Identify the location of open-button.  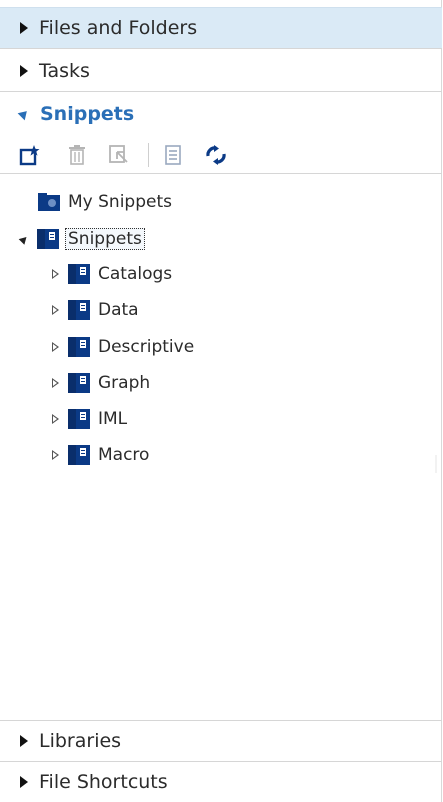
(119, 155).